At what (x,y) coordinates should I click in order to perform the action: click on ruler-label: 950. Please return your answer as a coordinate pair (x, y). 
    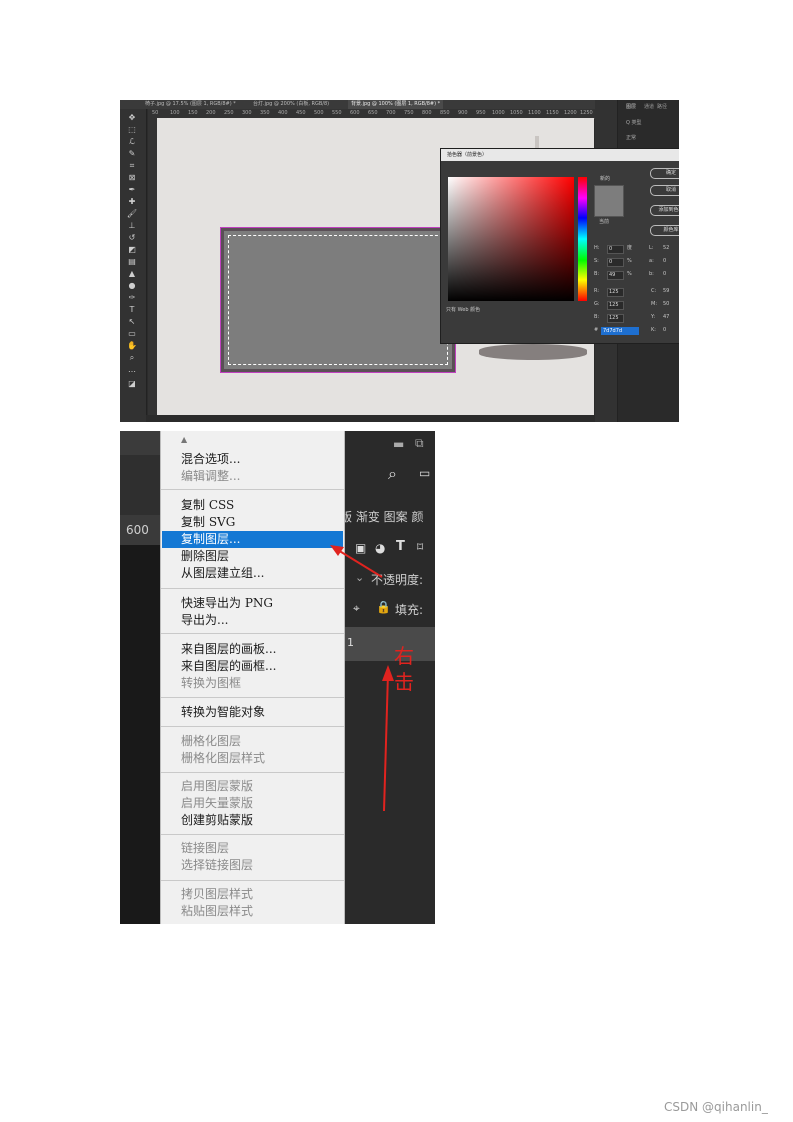
    Looking at the image, I should click on (481, 113).